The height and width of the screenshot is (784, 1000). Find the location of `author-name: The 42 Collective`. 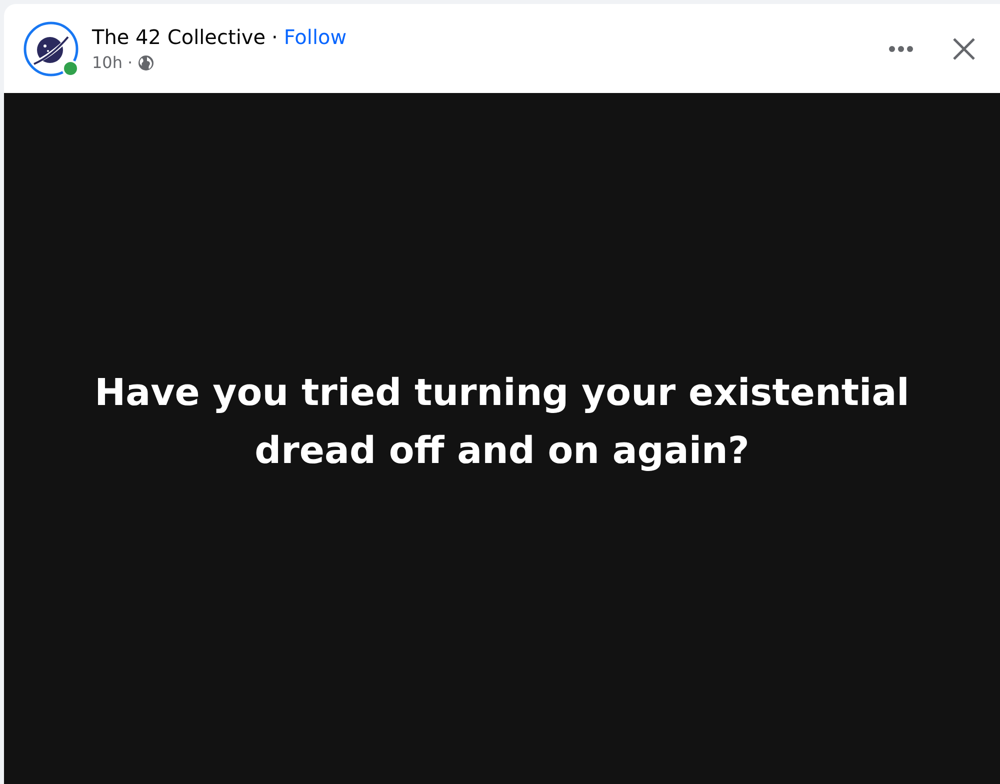

author-name: The 42 Collective is located at coordinates (179, 37).